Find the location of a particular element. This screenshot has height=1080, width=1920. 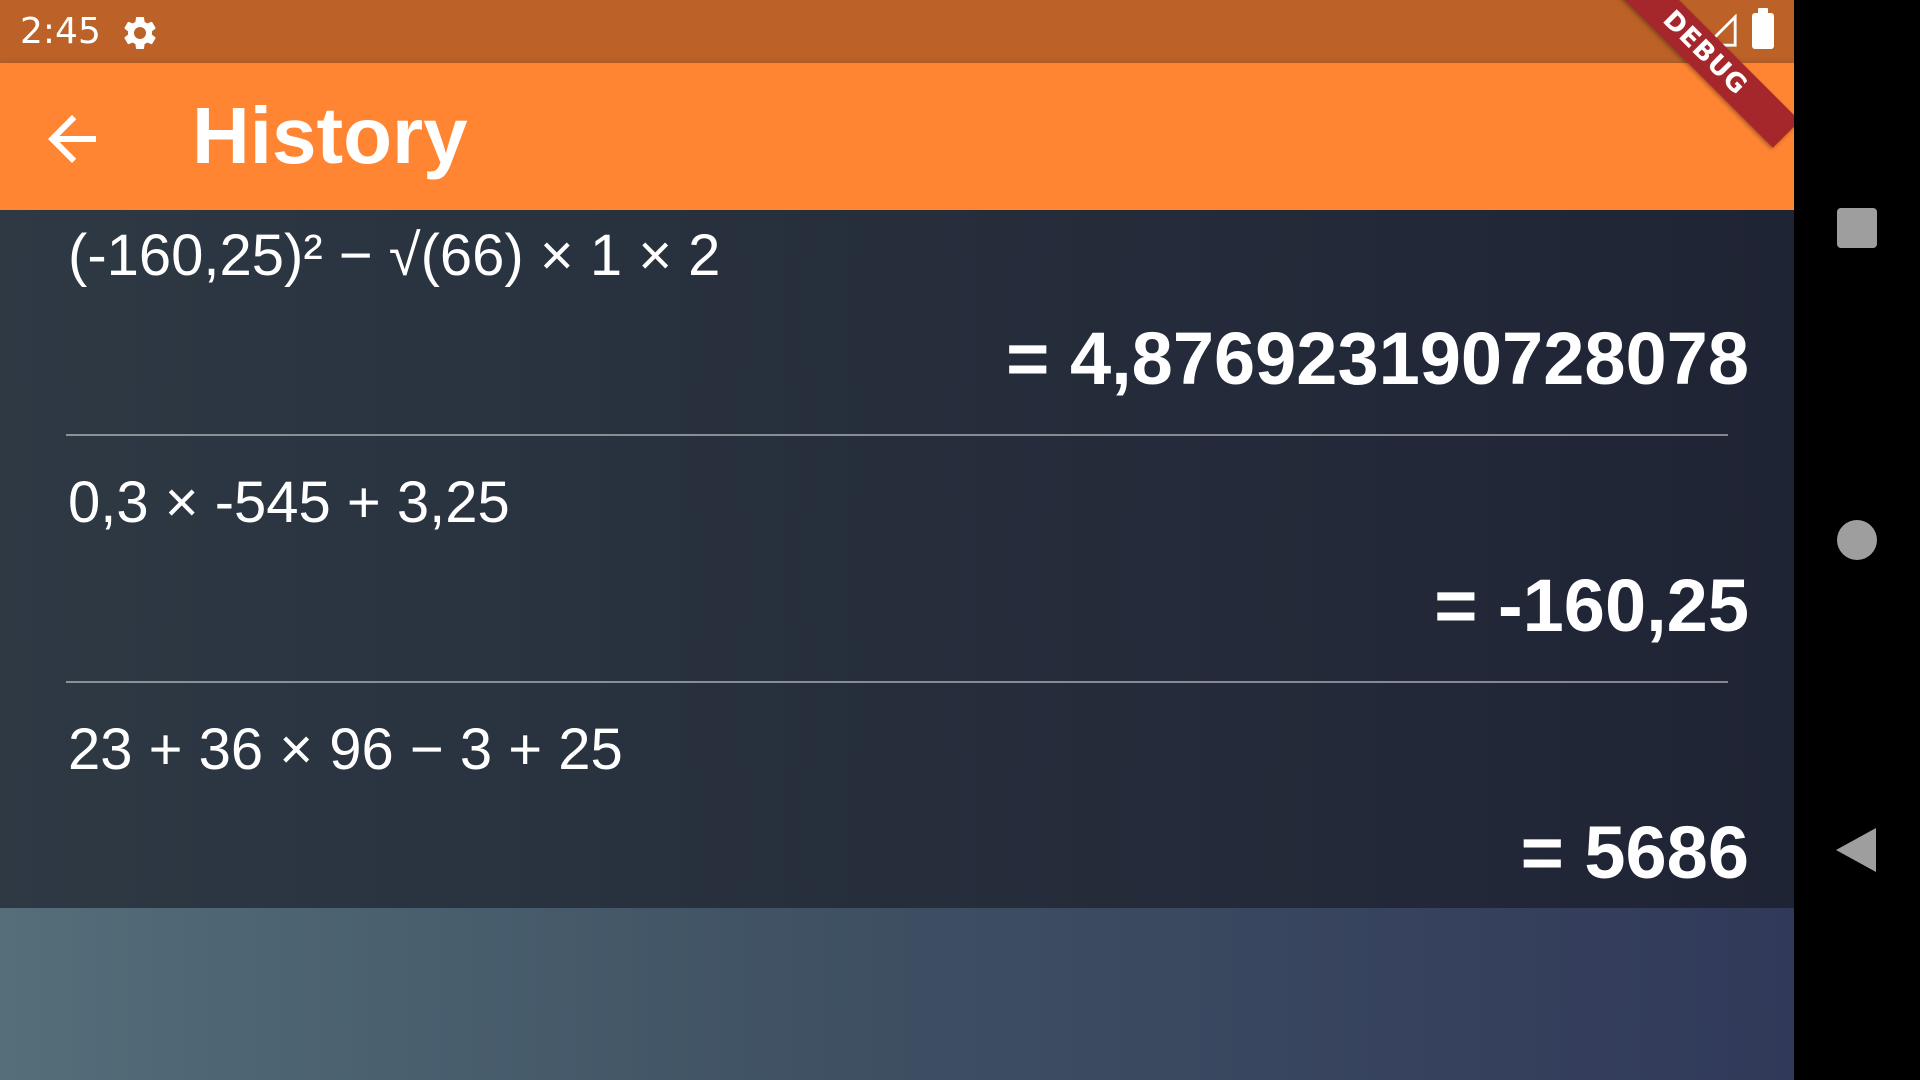

arrow-left-icon is located at coordinates (72, 139).